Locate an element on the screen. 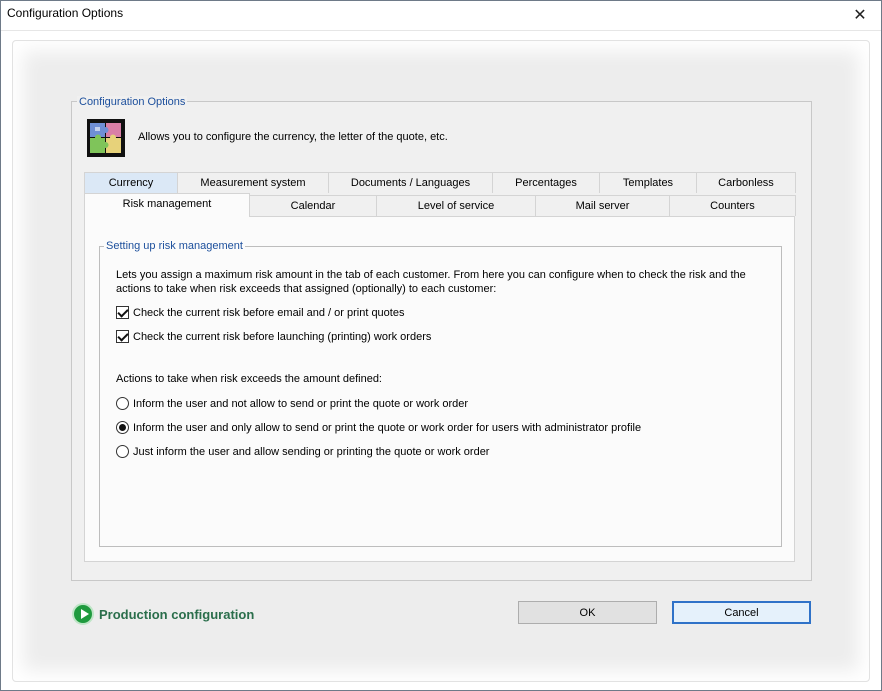 This screenshot has height=691, width=882. puzzle-icon is located at coordinates (106, 138).